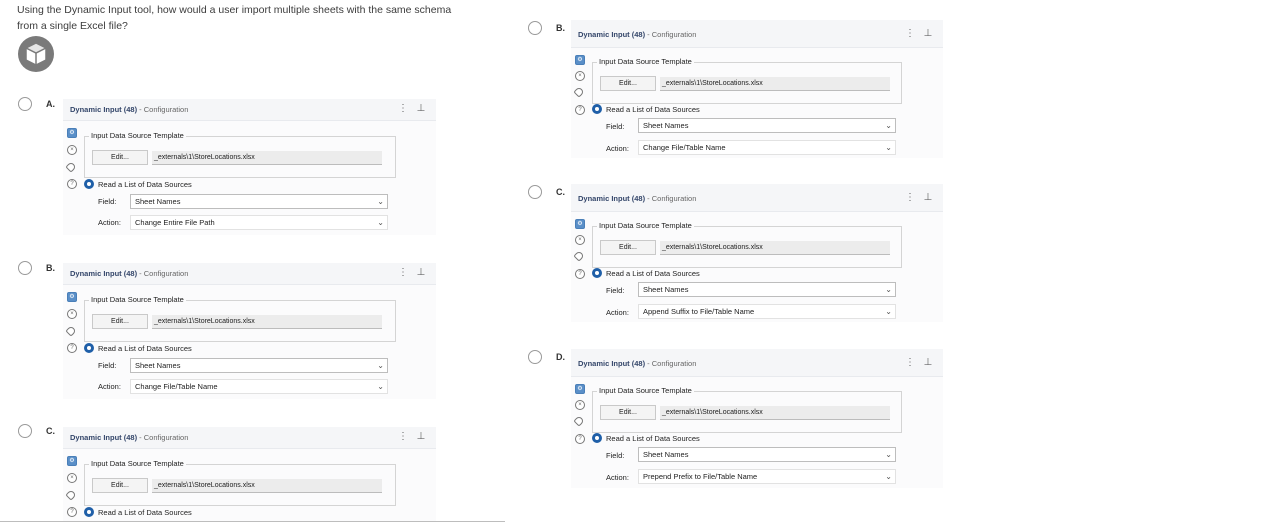 This screenshot has width=1264, height=523. Describe the element at coordinates (560, 28) in the screenshot. I see `option-b-right-letter: B.` at that location.